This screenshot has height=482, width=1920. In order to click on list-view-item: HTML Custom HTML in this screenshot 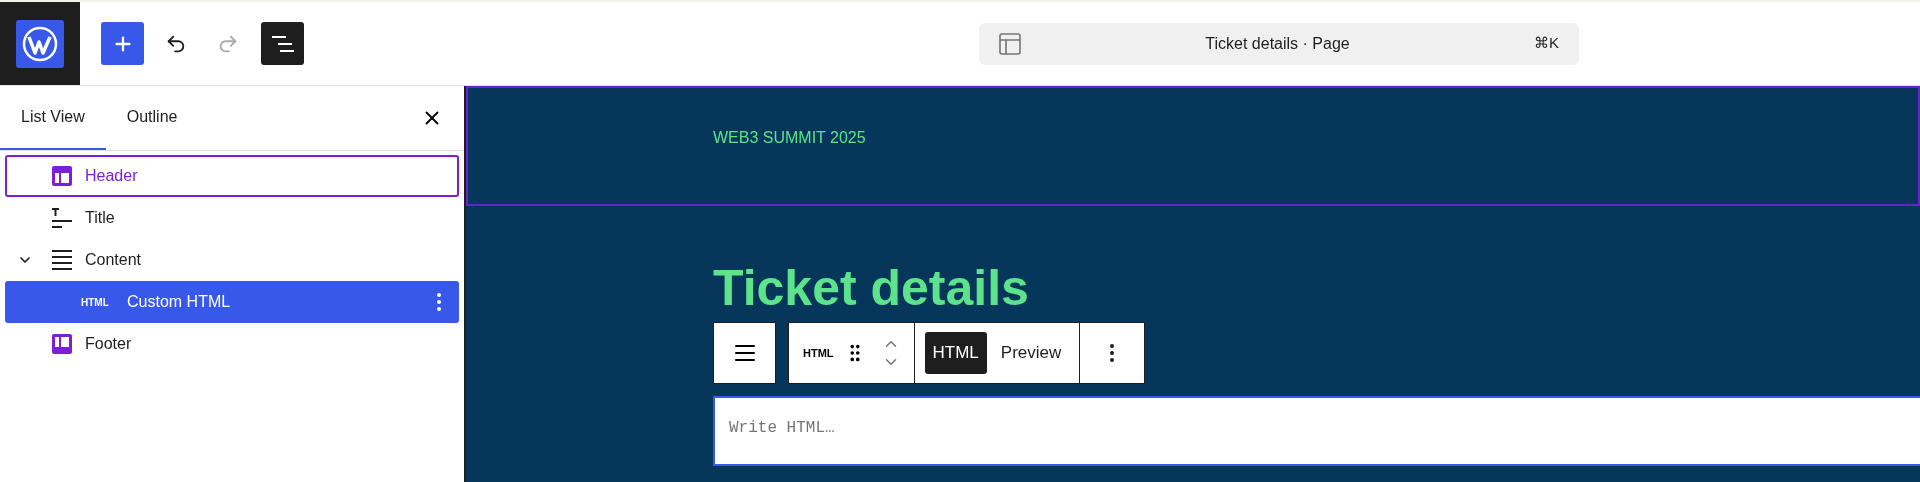, I will do `click(232, 302)`.